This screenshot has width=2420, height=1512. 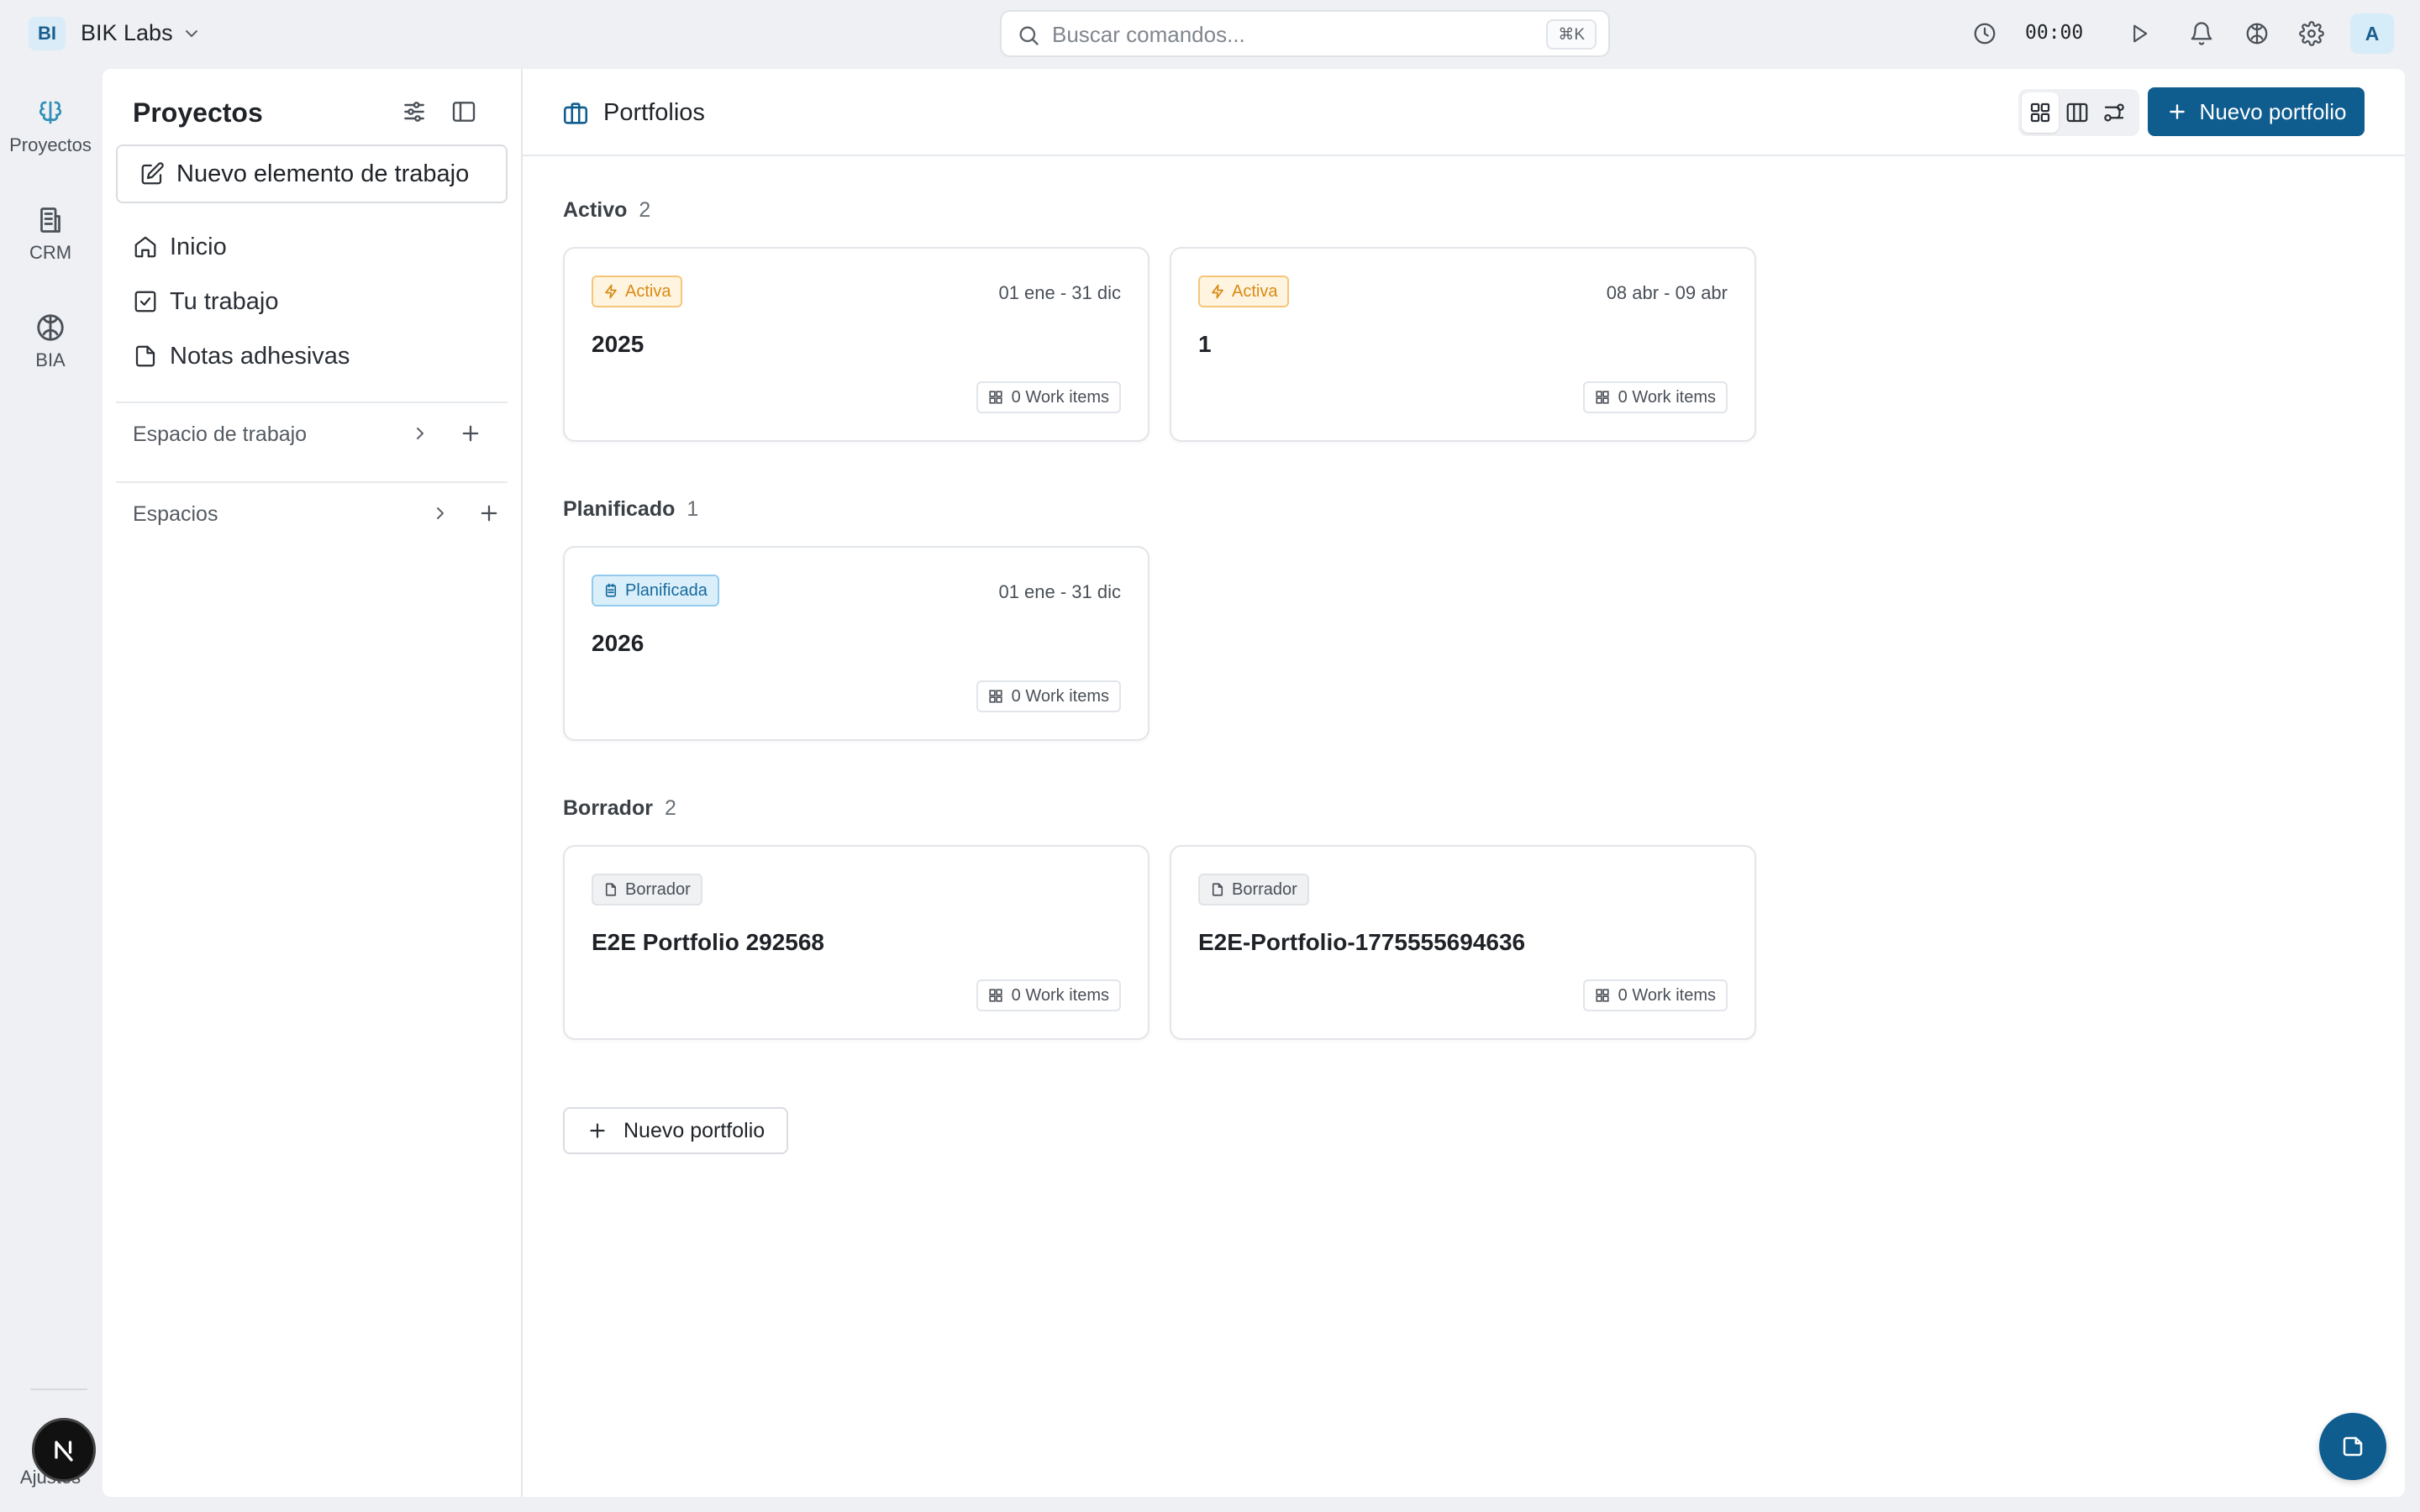 I want to click on workspace-badge: BI, so click(x=47, y=33).